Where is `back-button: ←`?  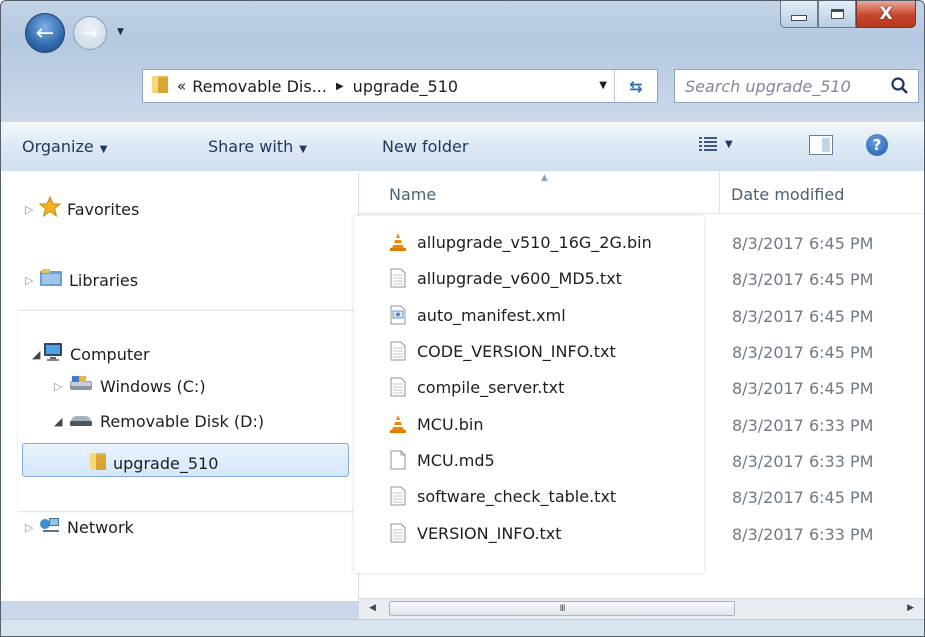
back-button: ← is located at coordinates (45, 33).